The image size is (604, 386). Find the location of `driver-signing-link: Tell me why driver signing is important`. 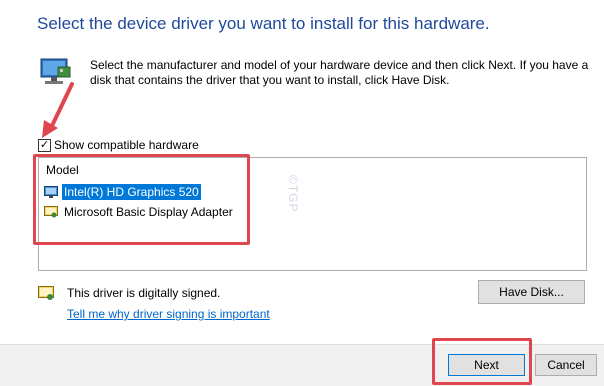

driver-signing-link: Tell me why driver signing is important is located at coordinates (168, 314).